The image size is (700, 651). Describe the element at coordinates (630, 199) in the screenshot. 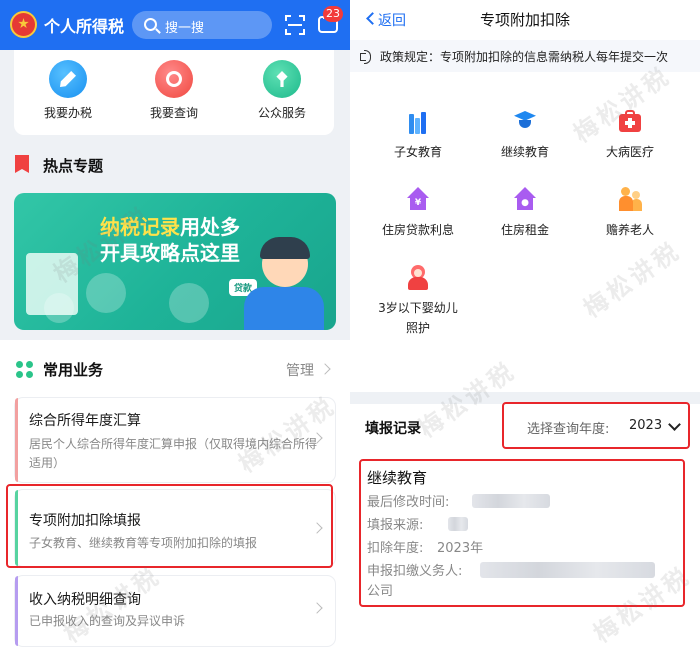

I see `elderly-icon` at that location.